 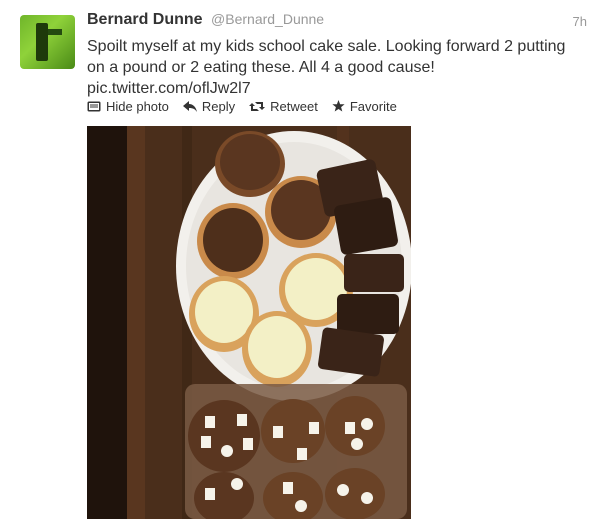 I want to click on avatar, so click(x=47, y=42).